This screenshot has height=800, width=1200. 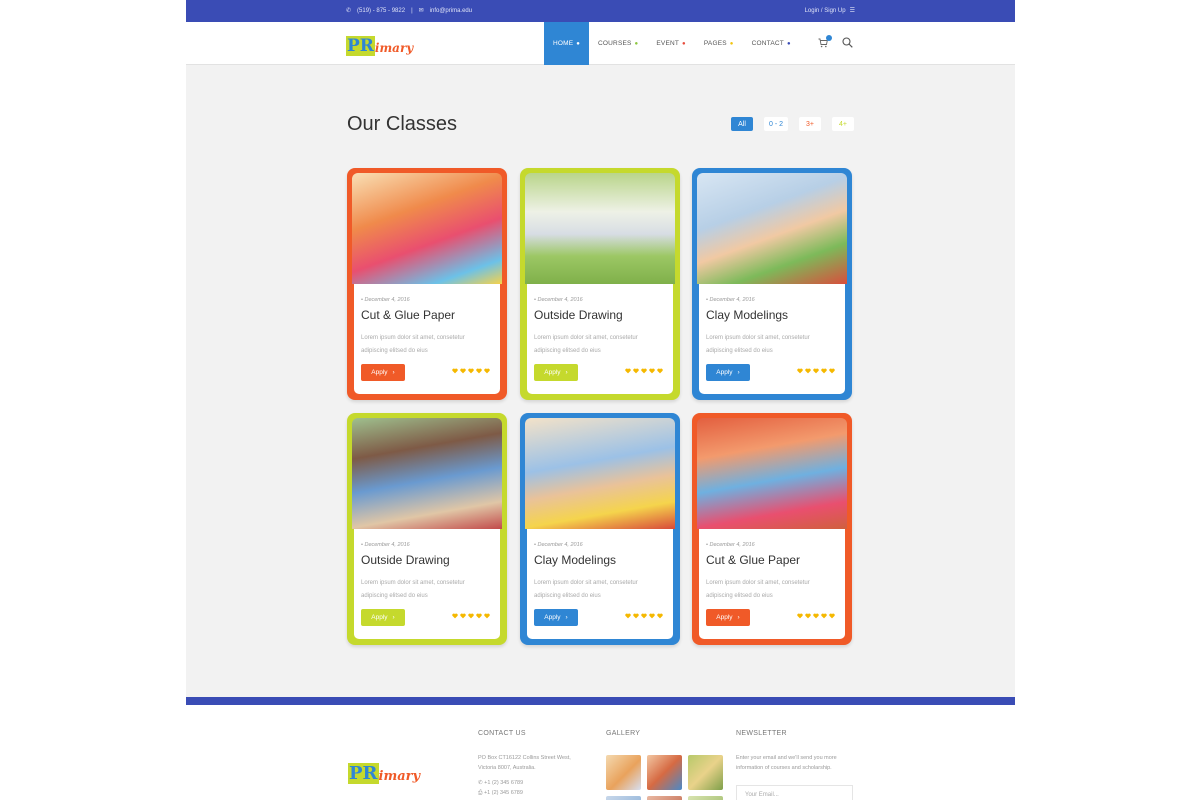 I want to click on site-logo: PR imary, so click(x=379, y=44).